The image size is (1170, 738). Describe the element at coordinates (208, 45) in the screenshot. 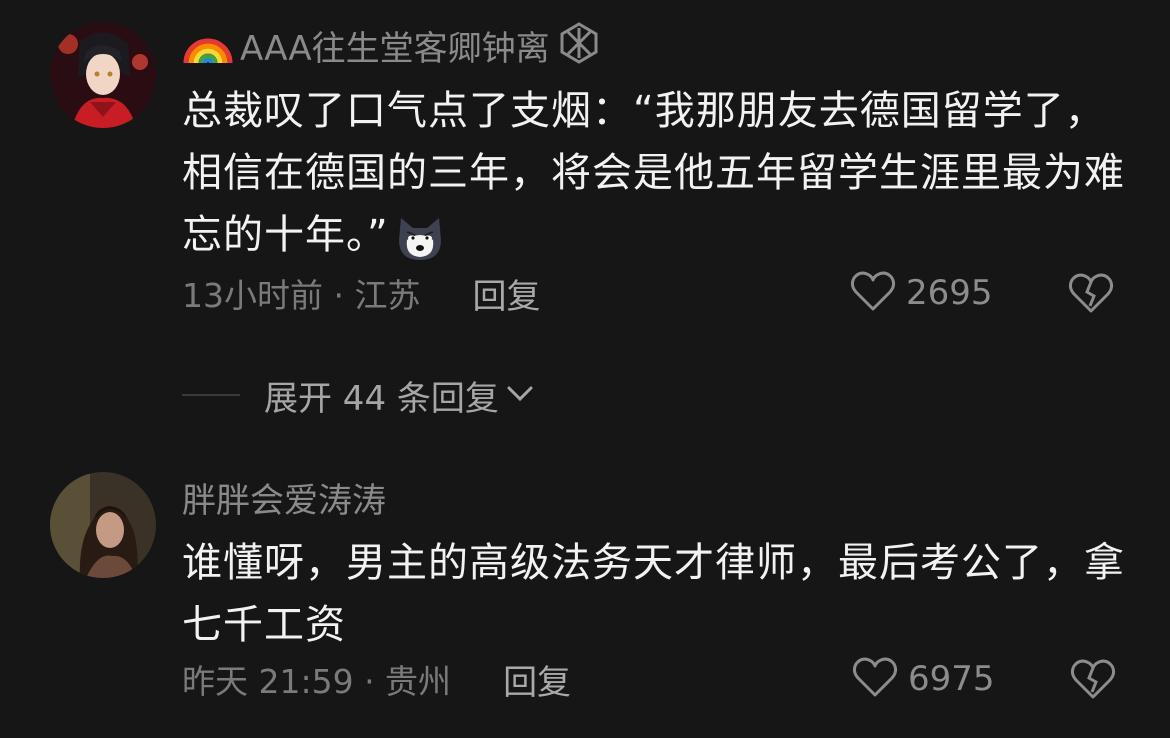

I see `rainbow-icon` at that location.